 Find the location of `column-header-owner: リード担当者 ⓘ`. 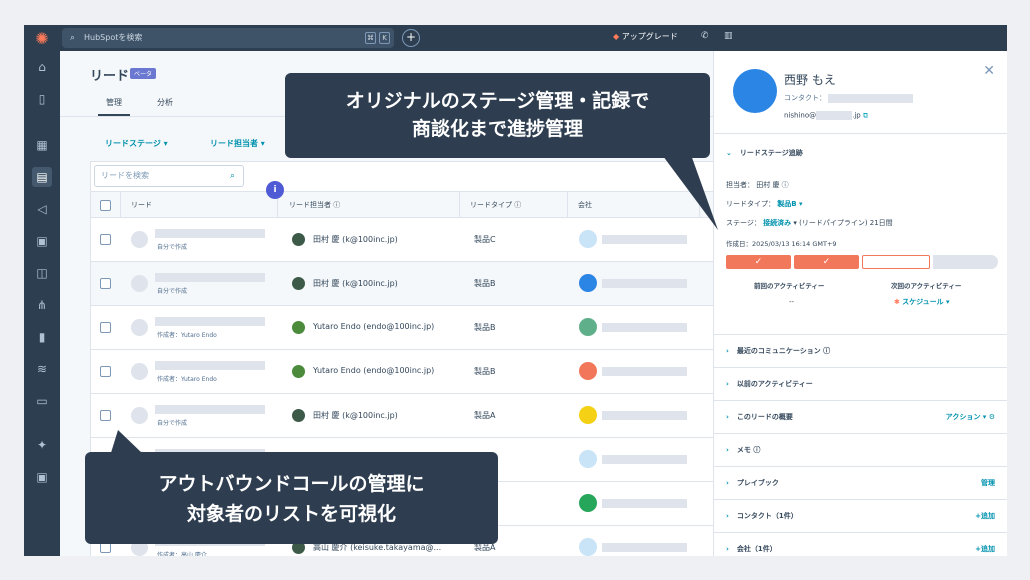

column-header-owner: リード担当者 ⓘ is located at coordinates (314, 205).